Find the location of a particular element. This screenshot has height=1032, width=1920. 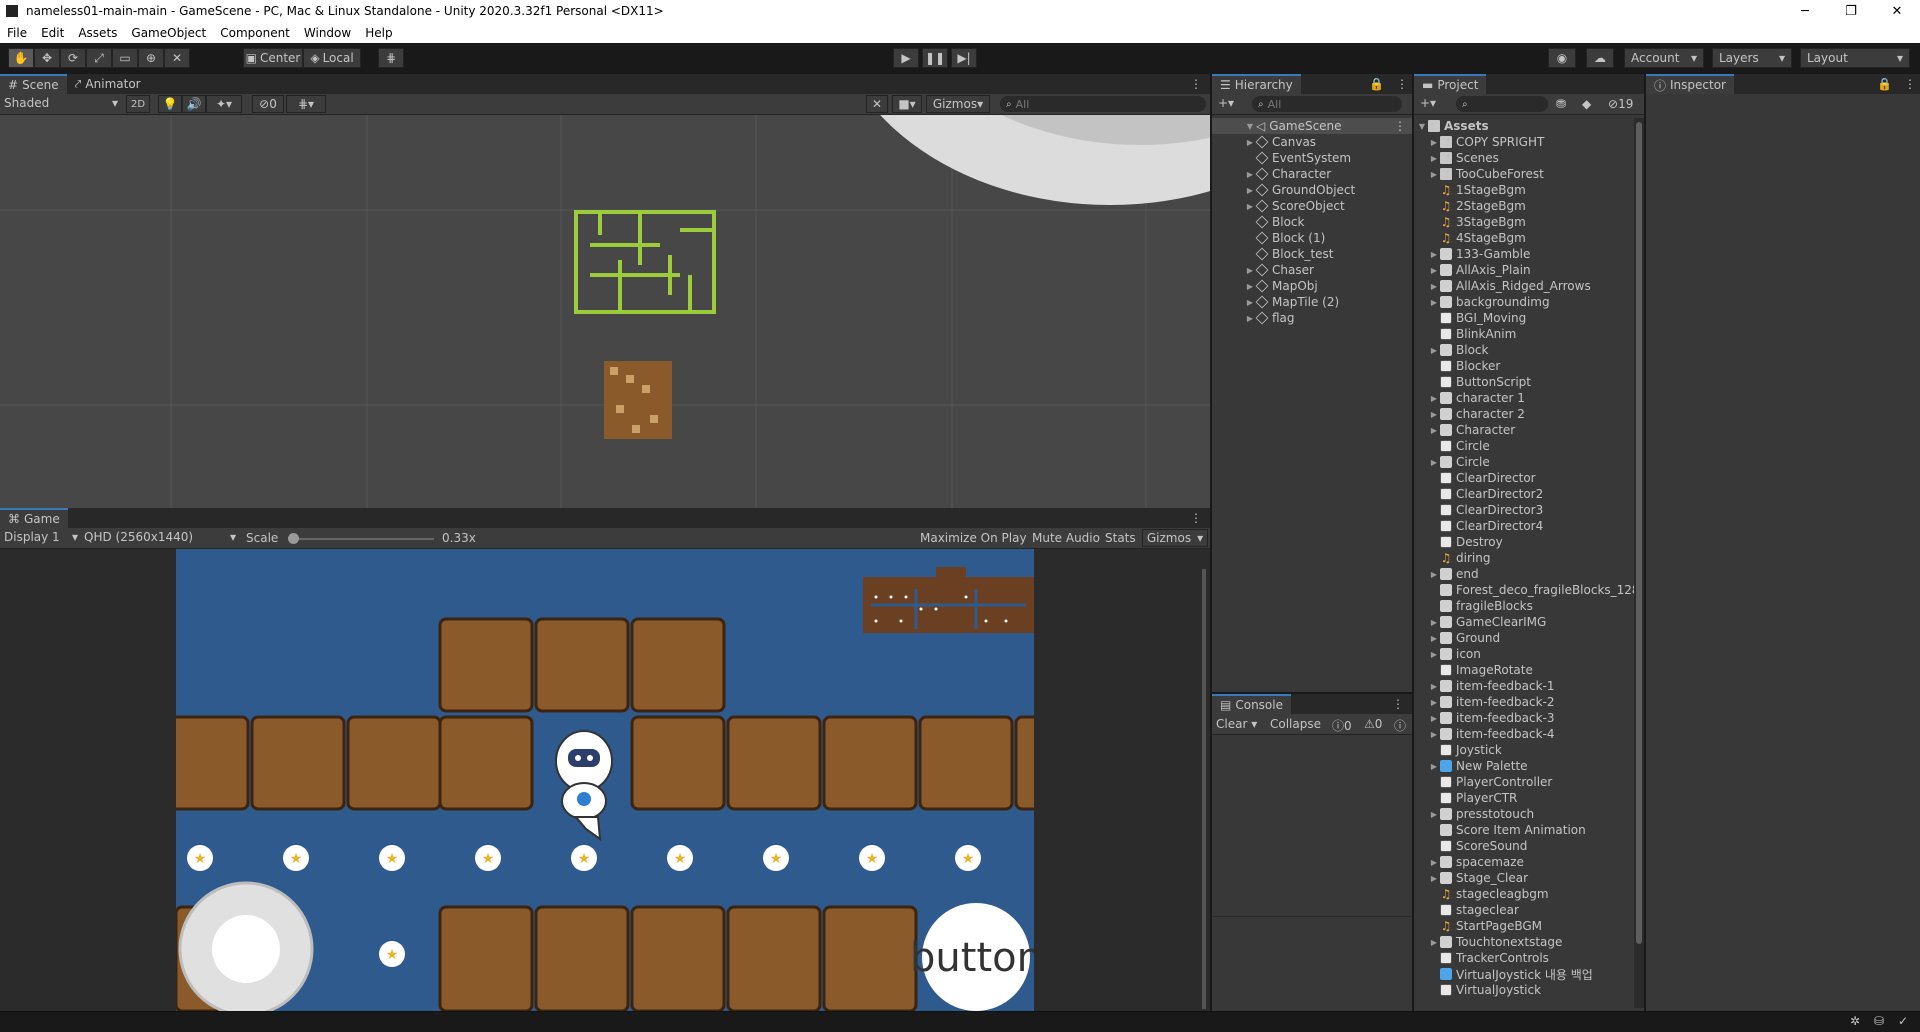

project-create-dropdown: +▾ is located at coordinates (1428, 103).